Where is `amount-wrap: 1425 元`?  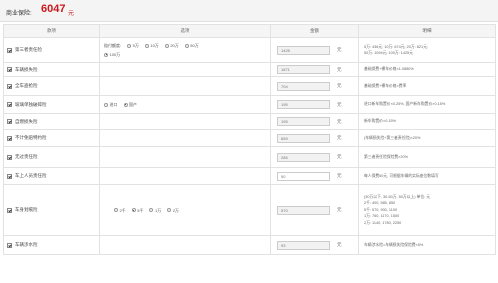 amount-wrap: 1425 元 is located at coordinates (317, 50).